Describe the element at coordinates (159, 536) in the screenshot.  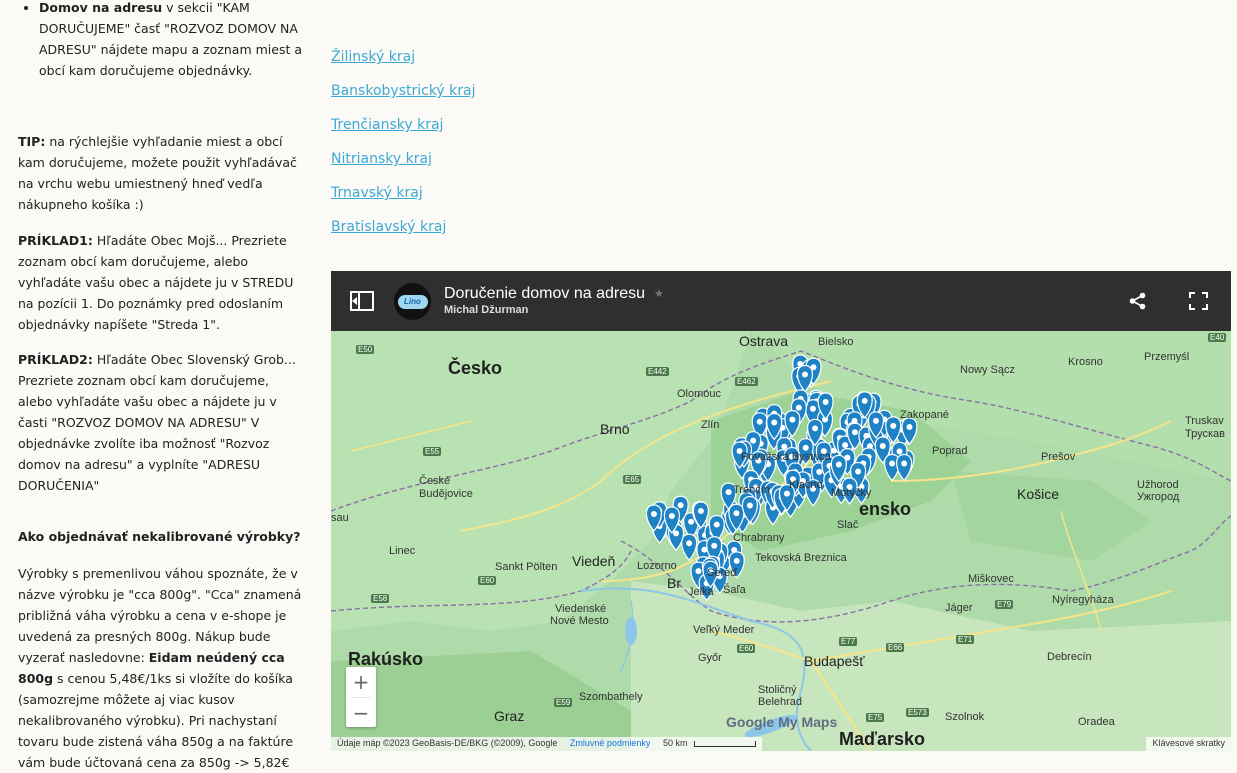
I see `section-heading: Ako objednávať nekalibrované výrobky?` at that location.